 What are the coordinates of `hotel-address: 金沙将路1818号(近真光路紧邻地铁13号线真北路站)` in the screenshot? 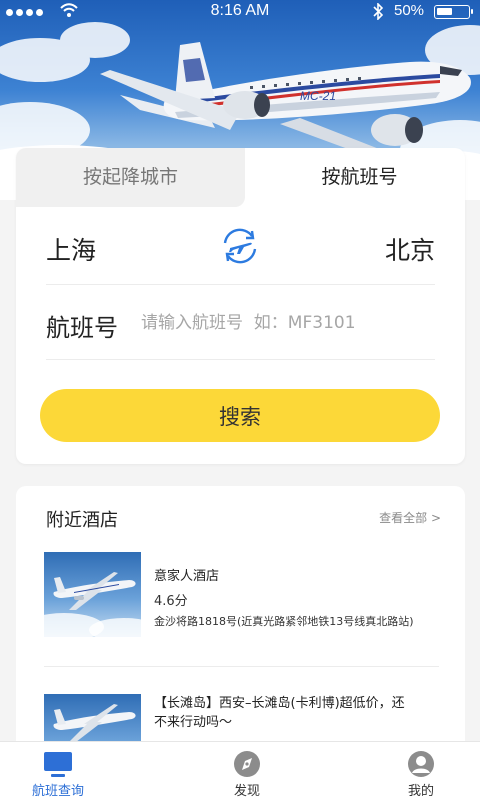 It's located at (284, 621).